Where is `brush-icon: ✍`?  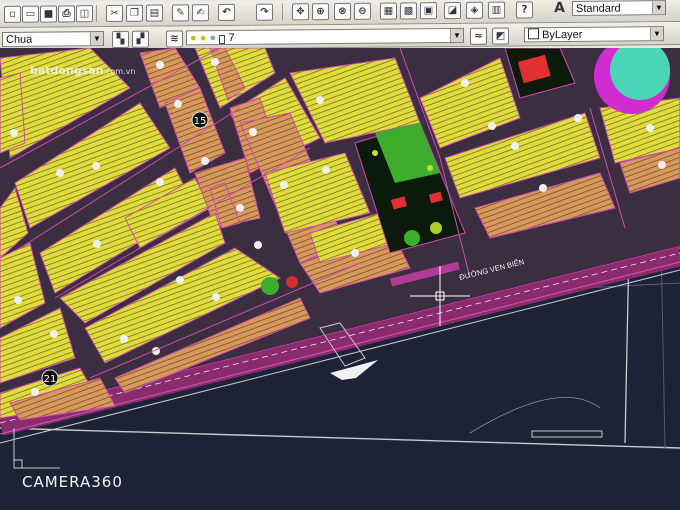 brush-icon: ✍ is located at coordinates (200, 13).